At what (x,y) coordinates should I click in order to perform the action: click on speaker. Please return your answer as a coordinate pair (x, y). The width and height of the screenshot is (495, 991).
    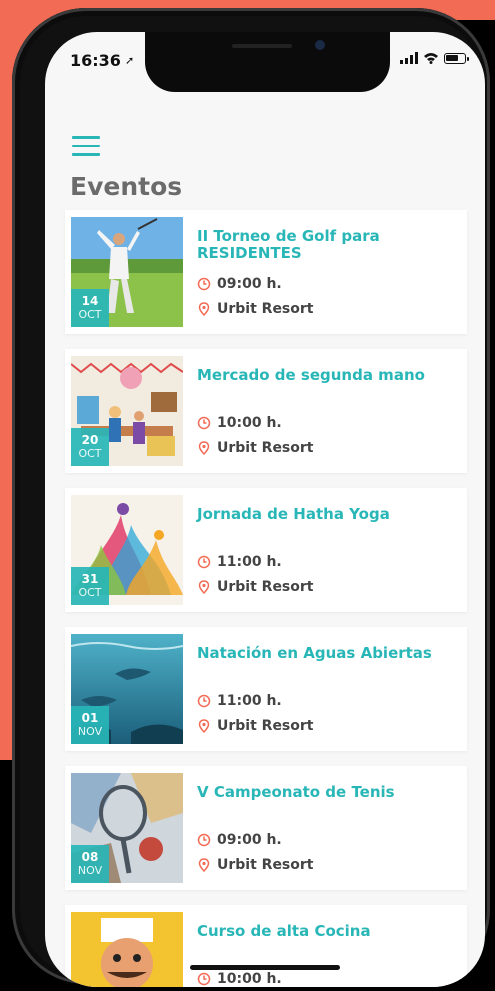
    Looking at the image, I should click on (262, 46).